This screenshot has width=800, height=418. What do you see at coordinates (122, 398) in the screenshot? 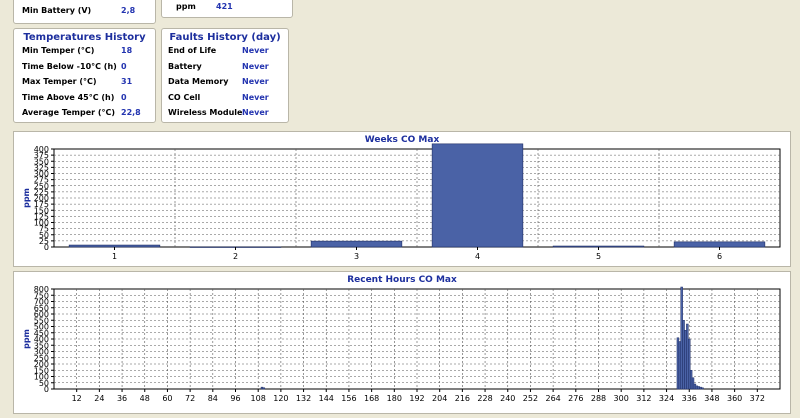
I see `x-tick-label: 36` at bounding box center [122, 398].